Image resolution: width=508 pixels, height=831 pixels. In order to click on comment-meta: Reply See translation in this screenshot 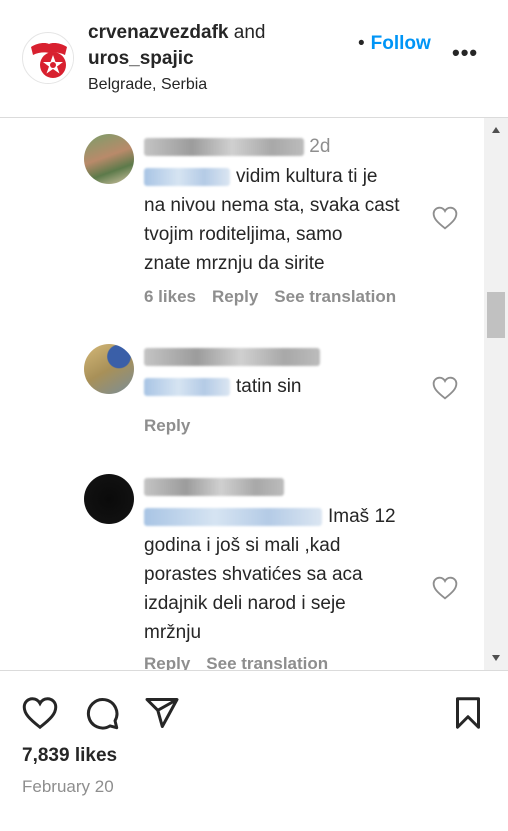, I will do `click(244, 662)`.